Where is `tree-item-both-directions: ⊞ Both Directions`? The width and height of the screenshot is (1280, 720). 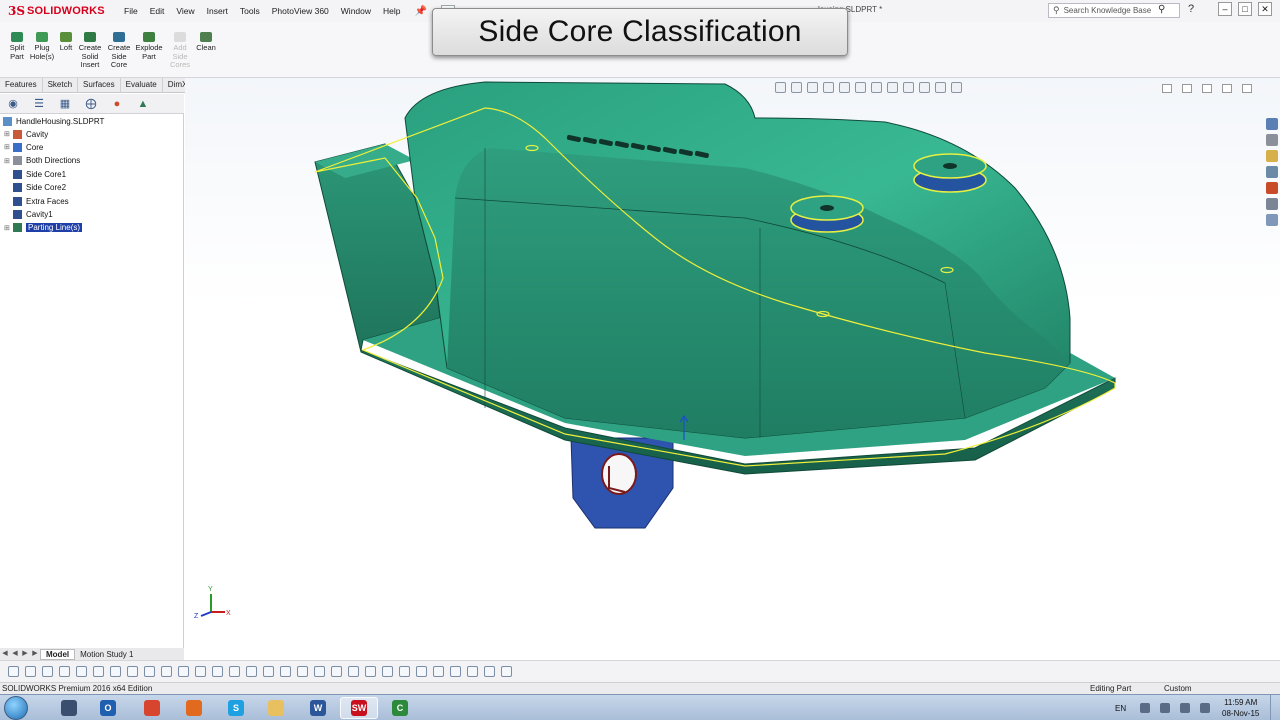
tree-item-both-directions: ⊞ Both Directions is located at coordinates (42, 161).